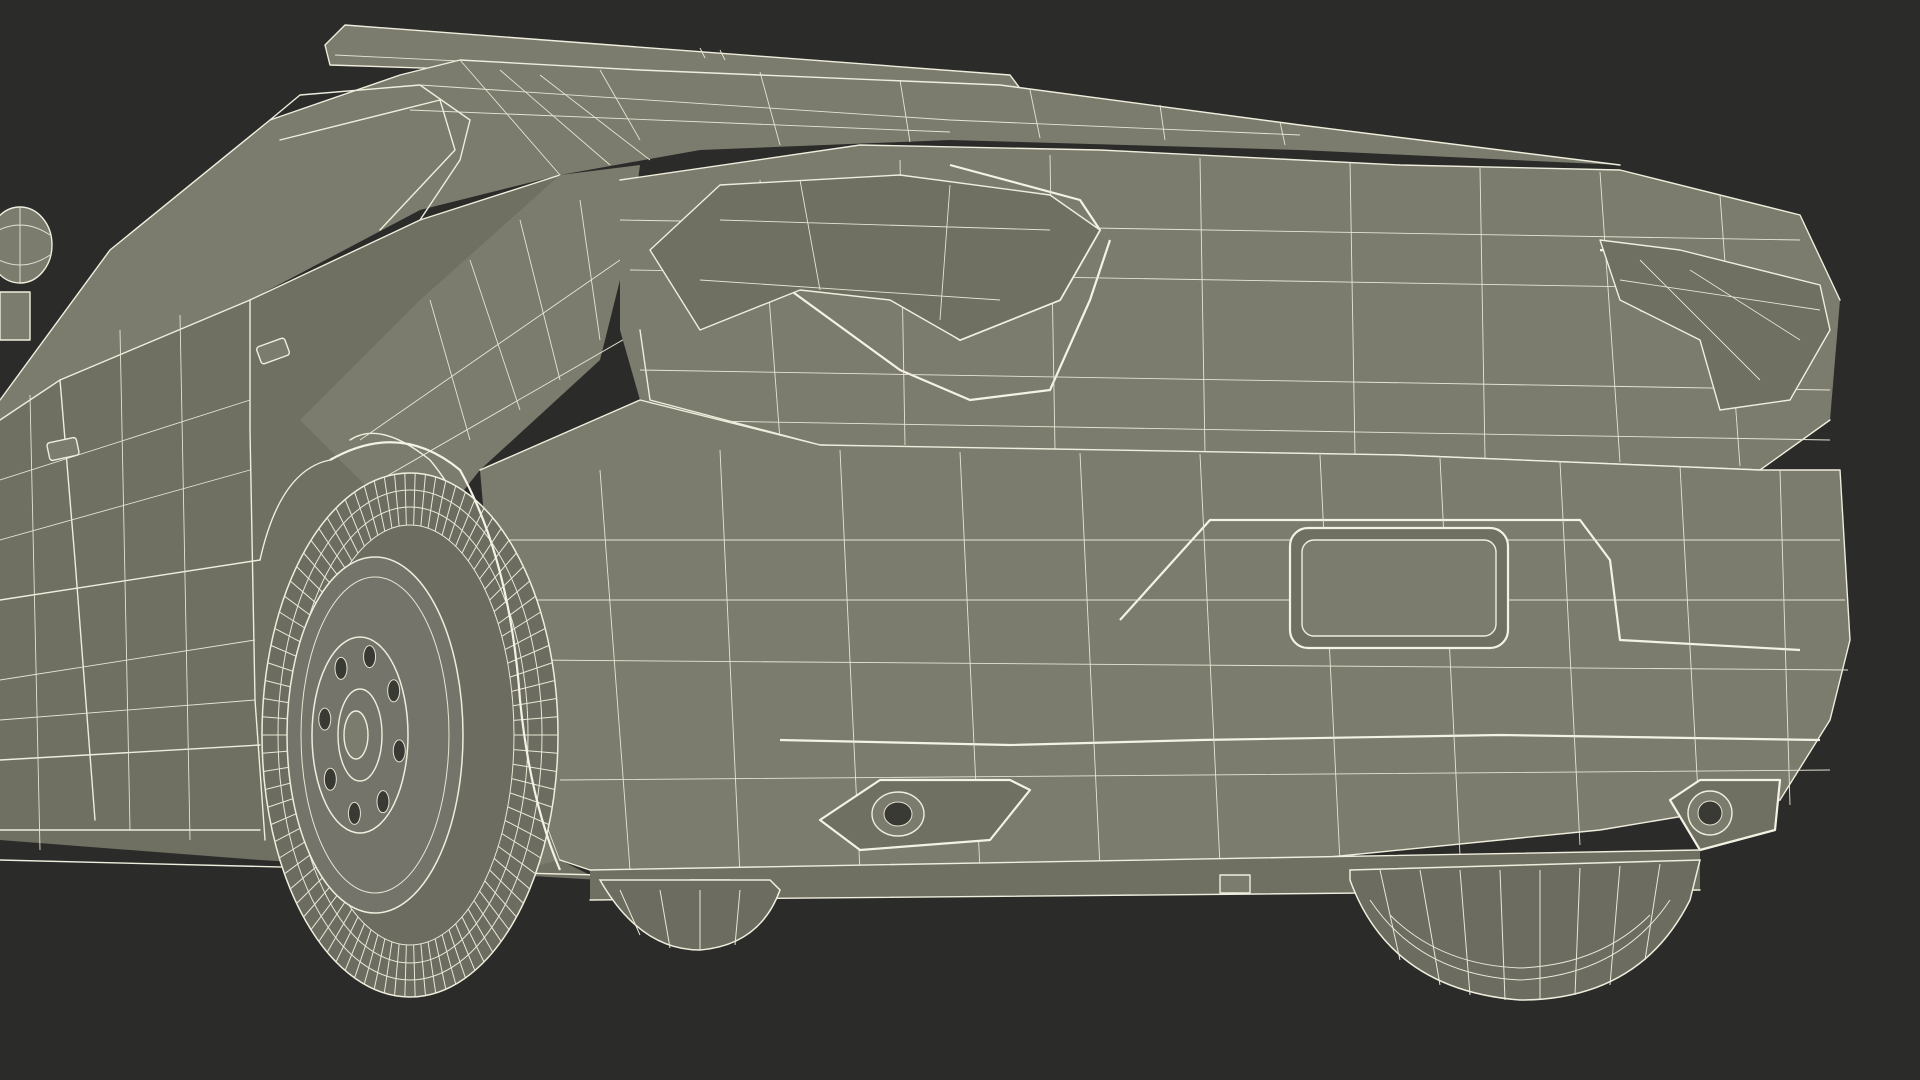 This screenshot has width=1920, height=1080. What do you see at coordinates (26, 273) in the screenshot?
I see `side-mirror` at bounding box center [26, 273].